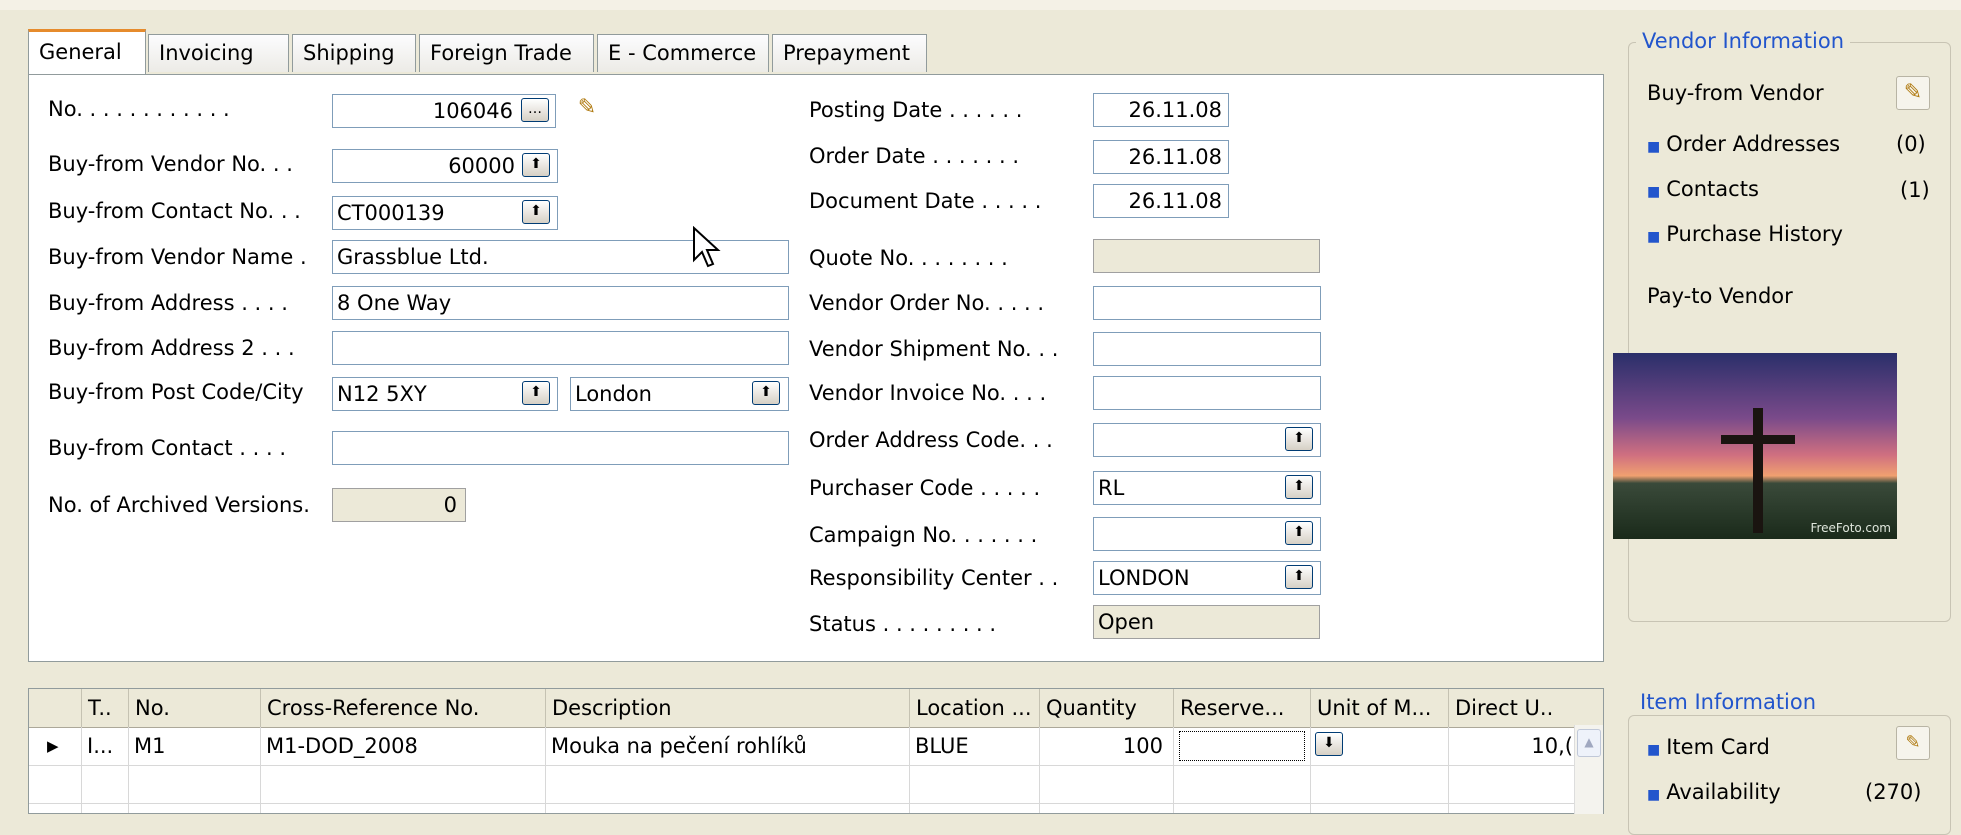  Describe the element at coordinates (167, 448) in the screenshot. I see `contact-label: Buy-from Contact . . . .` at that location.